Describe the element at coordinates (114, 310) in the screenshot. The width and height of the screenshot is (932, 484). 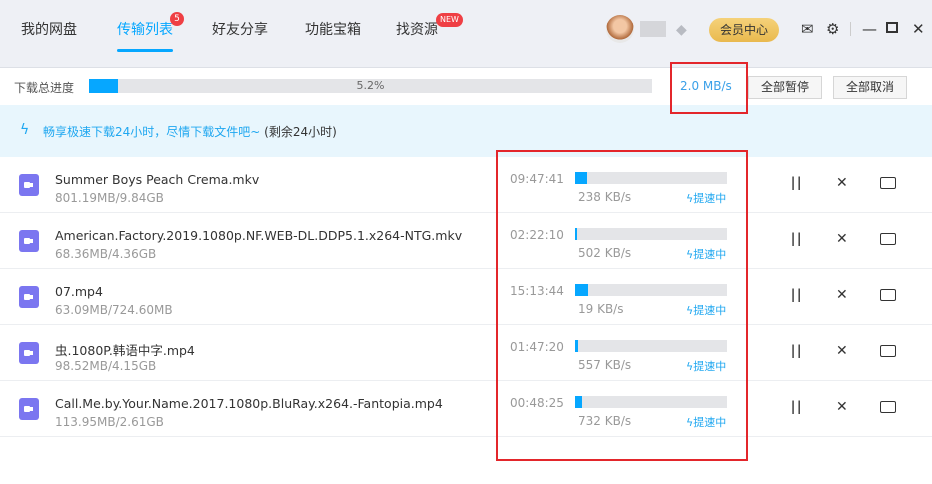
I see `file-size: 63.09MB/724.60MB` at that location.